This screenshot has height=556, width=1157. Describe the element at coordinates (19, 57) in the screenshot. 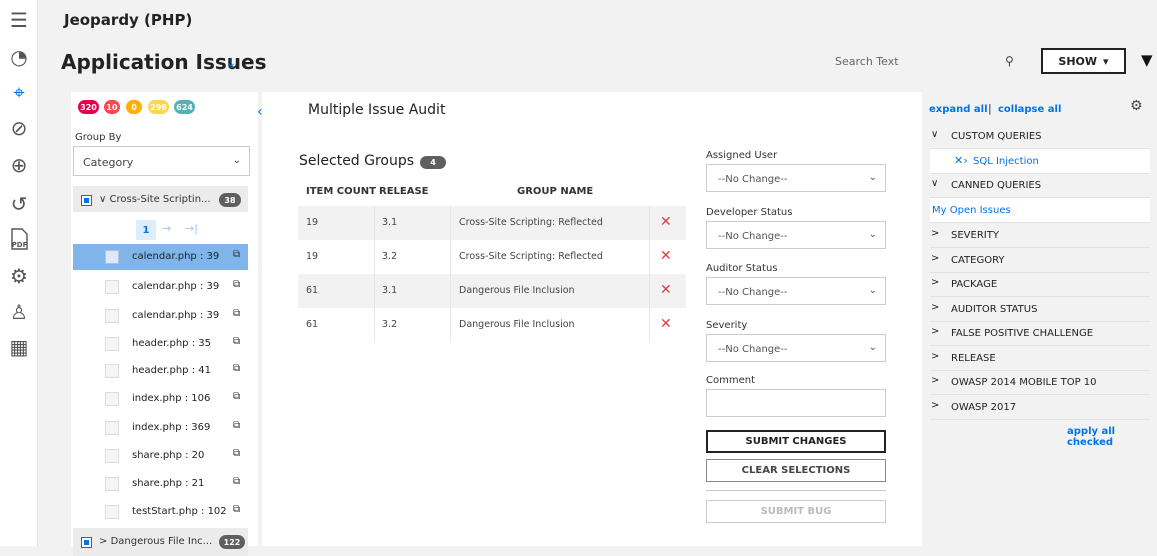

I see `dashboard-icon: ◔` at that location.